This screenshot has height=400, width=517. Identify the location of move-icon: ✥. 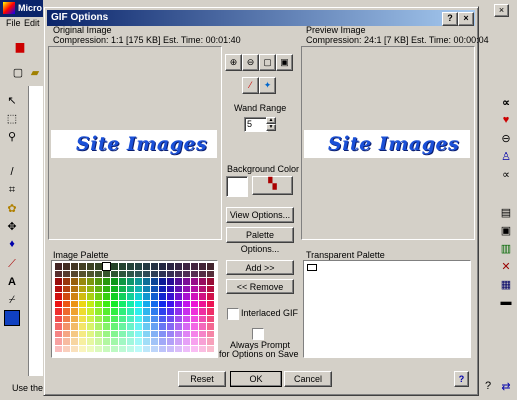
(12, 226).